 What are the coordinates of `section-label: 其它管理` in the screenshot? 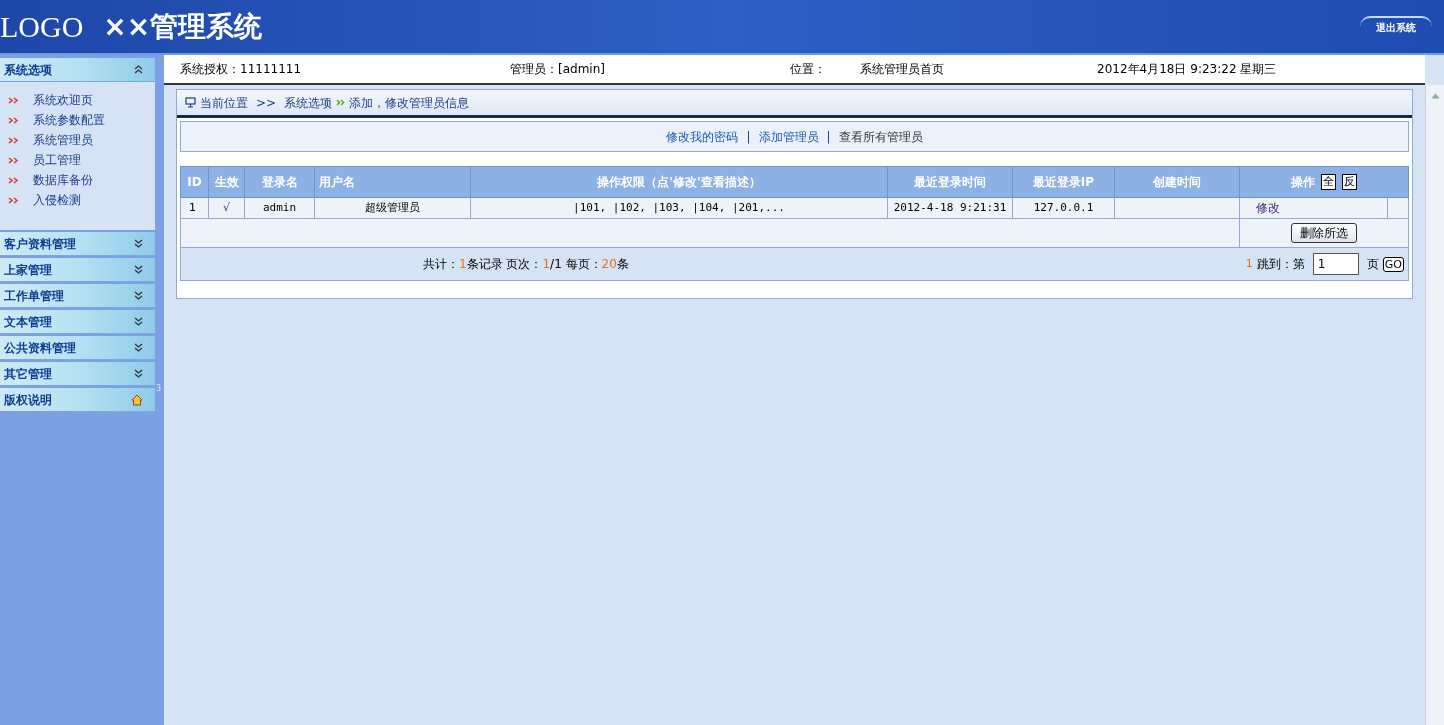 It's located at (28, 374).